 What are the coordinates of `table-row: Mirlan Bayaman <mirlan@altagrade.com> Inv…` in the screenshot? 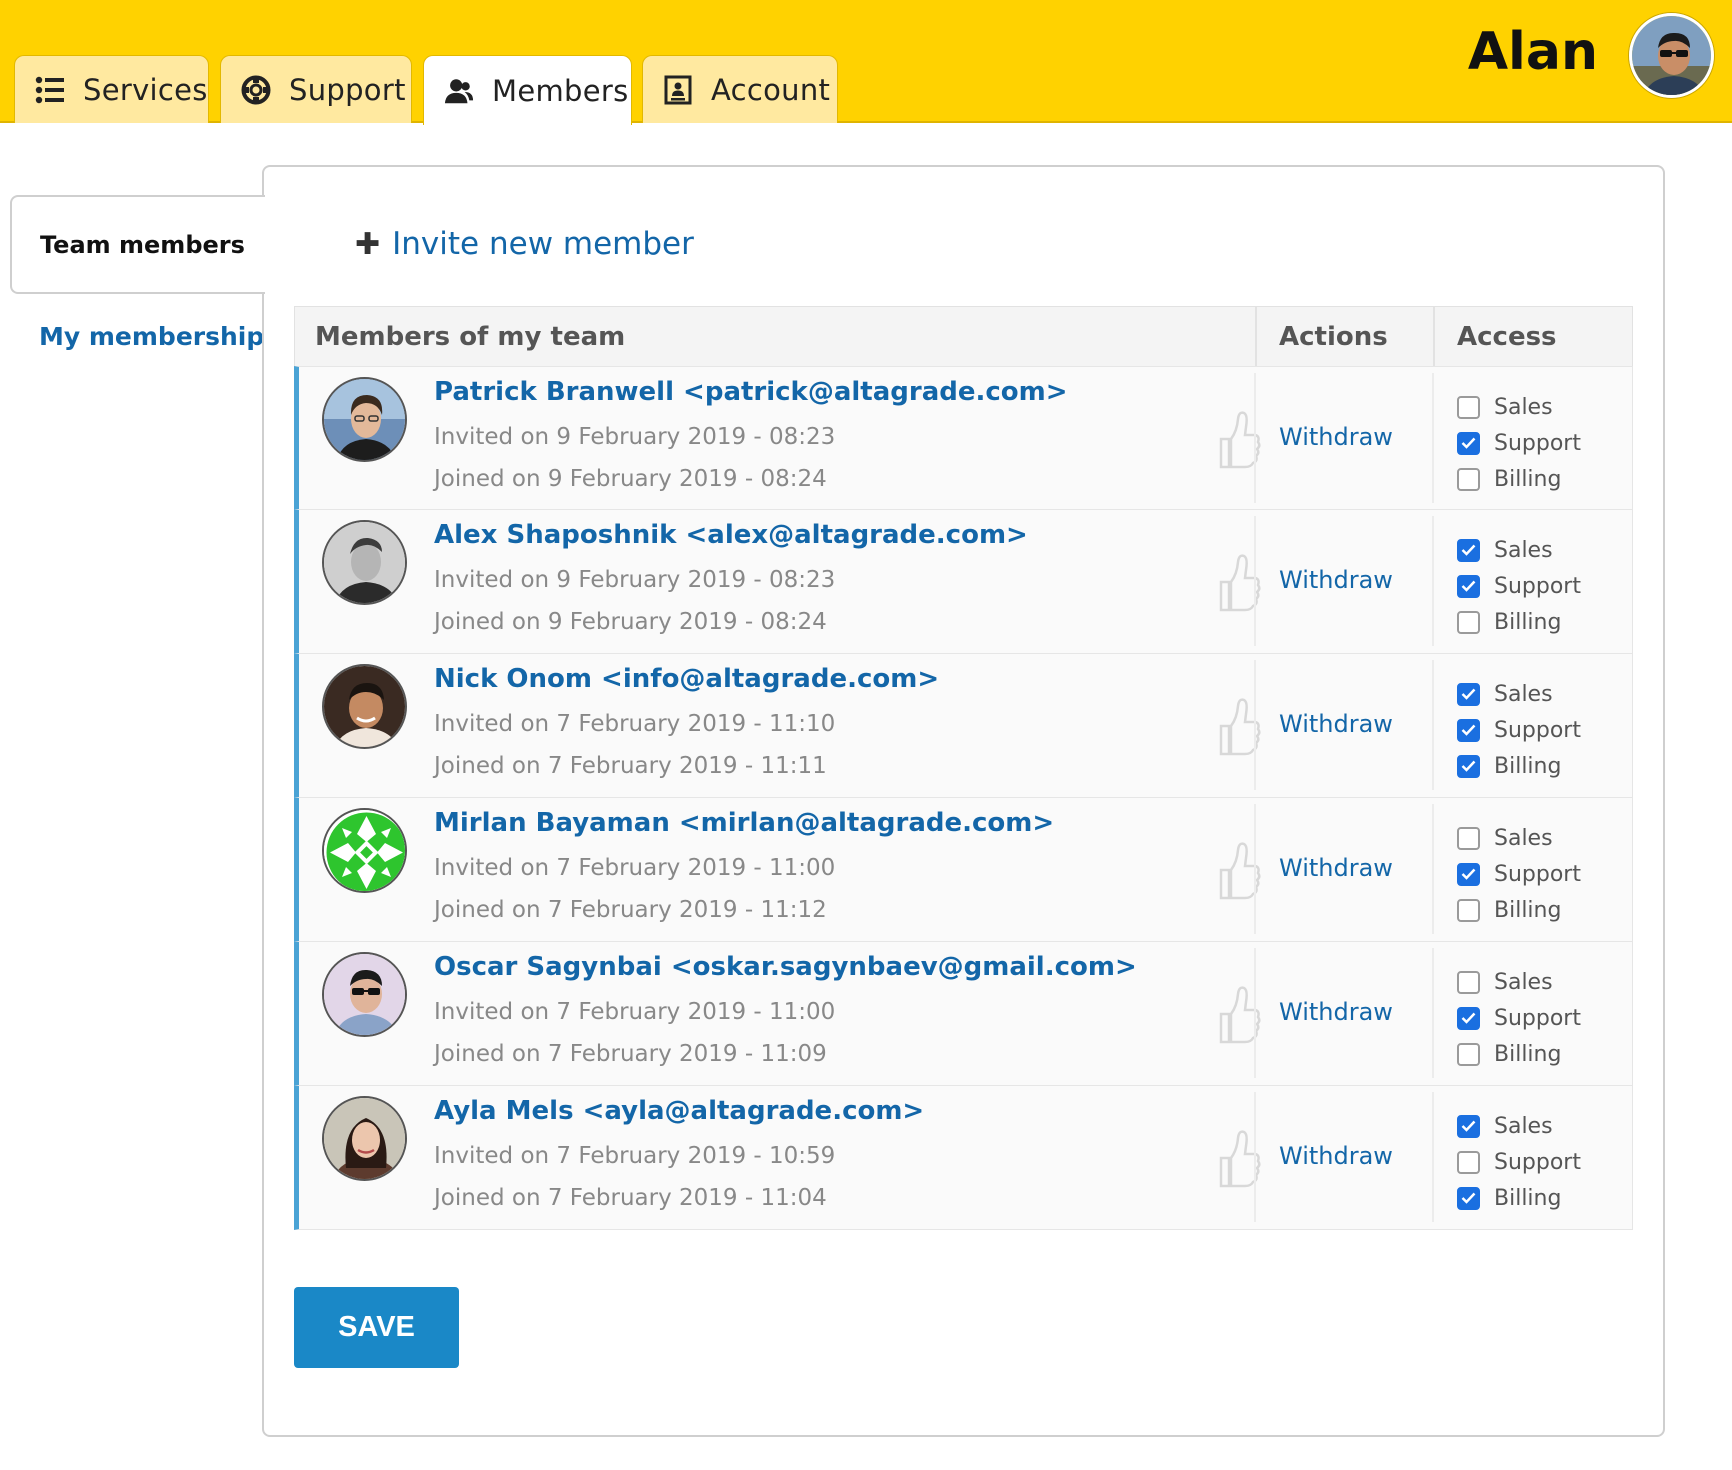 It's located at (963, 870).